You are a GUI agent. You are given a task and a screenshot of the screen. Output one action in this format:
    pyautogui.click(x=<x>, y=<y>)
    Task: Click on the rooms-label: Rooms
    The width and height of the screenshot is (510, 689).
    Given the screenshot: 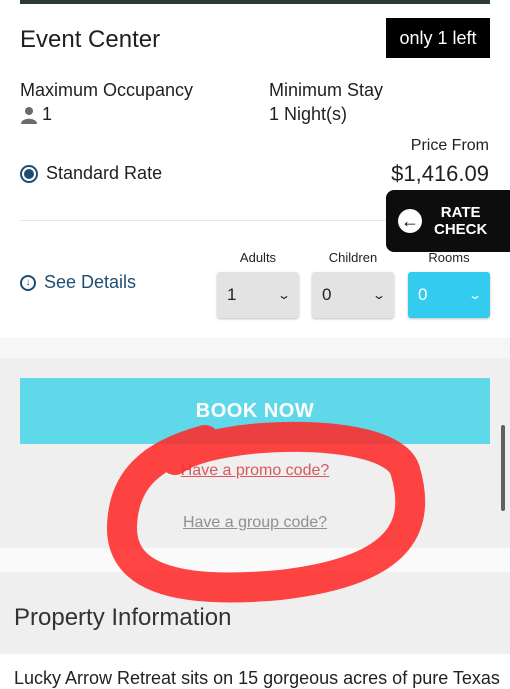 What is the action you would take?
    pyautogui.click(x=449, y=257)
    